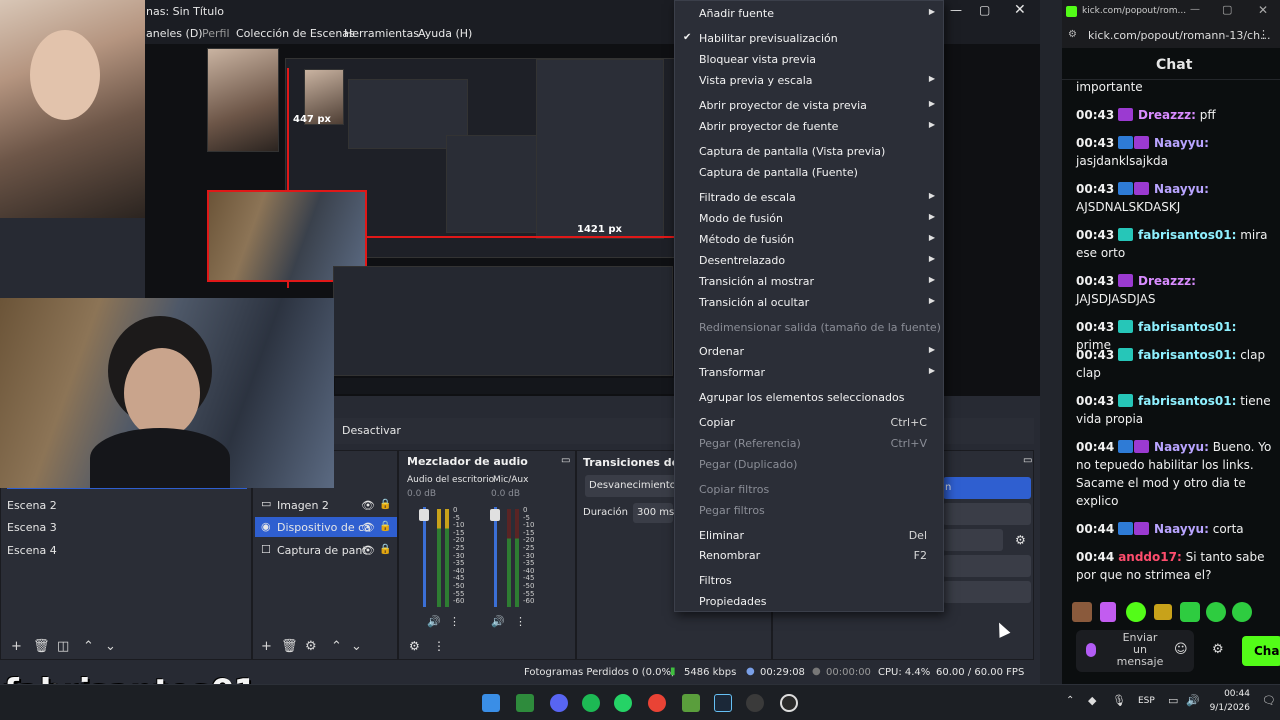 Image resolution: width=1280 pixels, height=720 pixels. I want to click on menu-profile: Perfil, so click(216, 33).